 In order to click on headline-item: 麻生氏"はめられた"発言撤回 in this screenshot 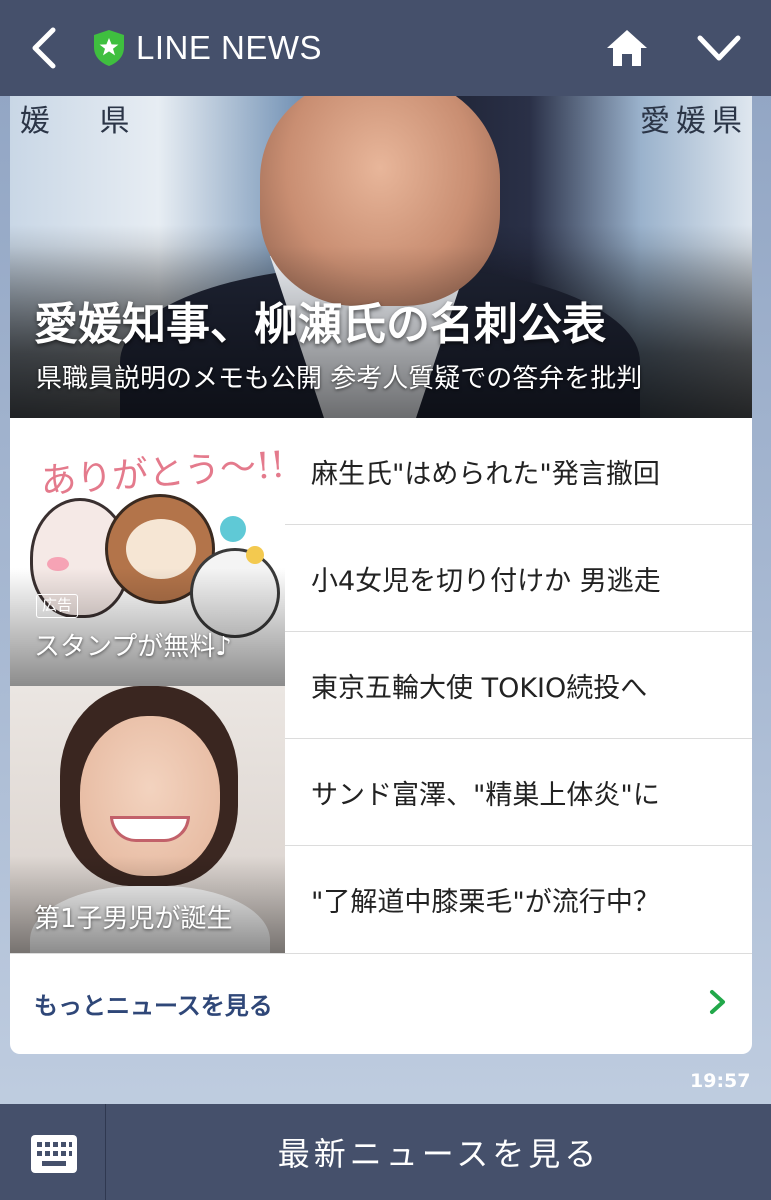, I will do `click(518, 471)`.